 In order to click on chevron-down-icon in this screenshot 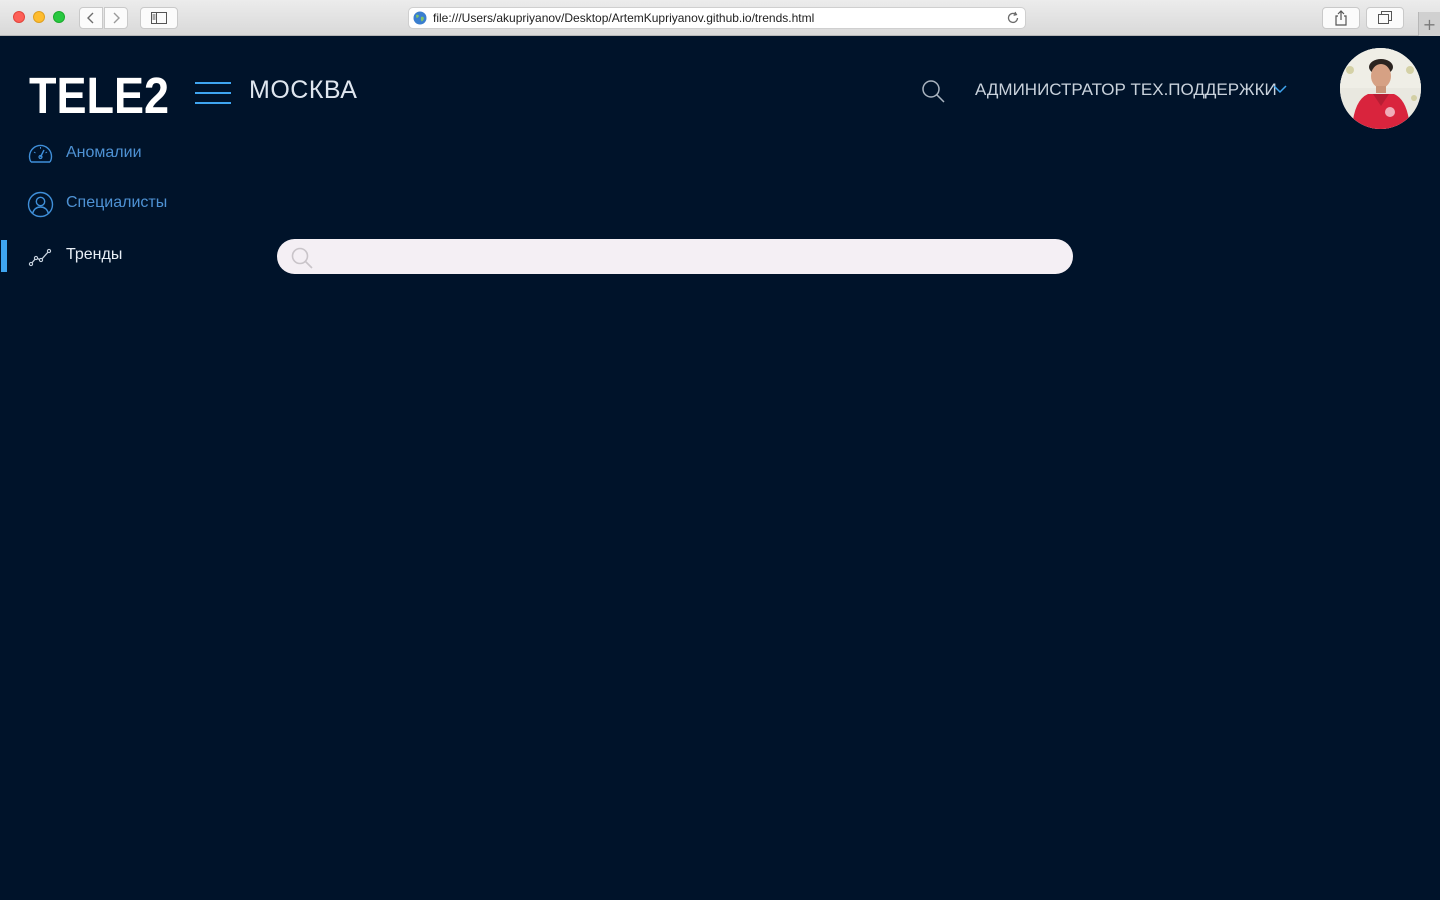, I will do `click(1280, 89)`.